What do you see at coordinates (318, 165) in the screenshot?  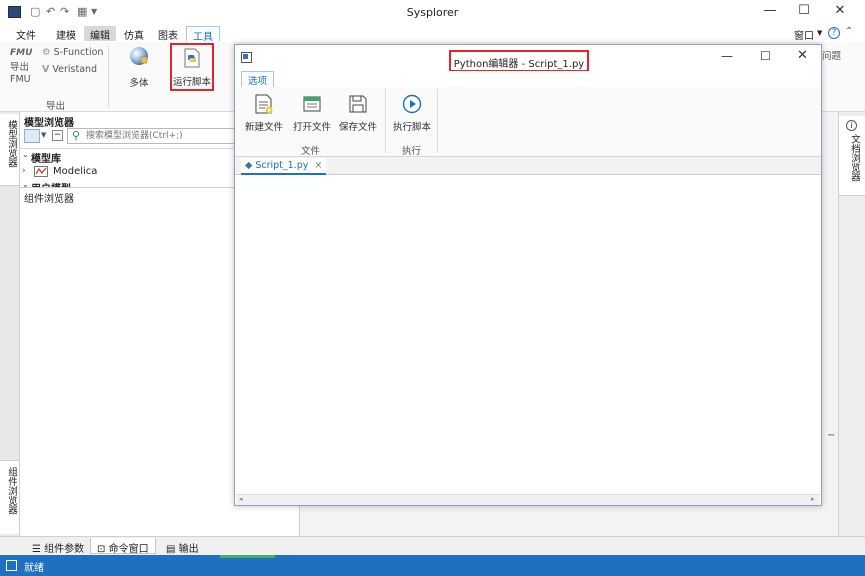 I see `file-tab-close-icon: ×` at bounding box center [318, 165].